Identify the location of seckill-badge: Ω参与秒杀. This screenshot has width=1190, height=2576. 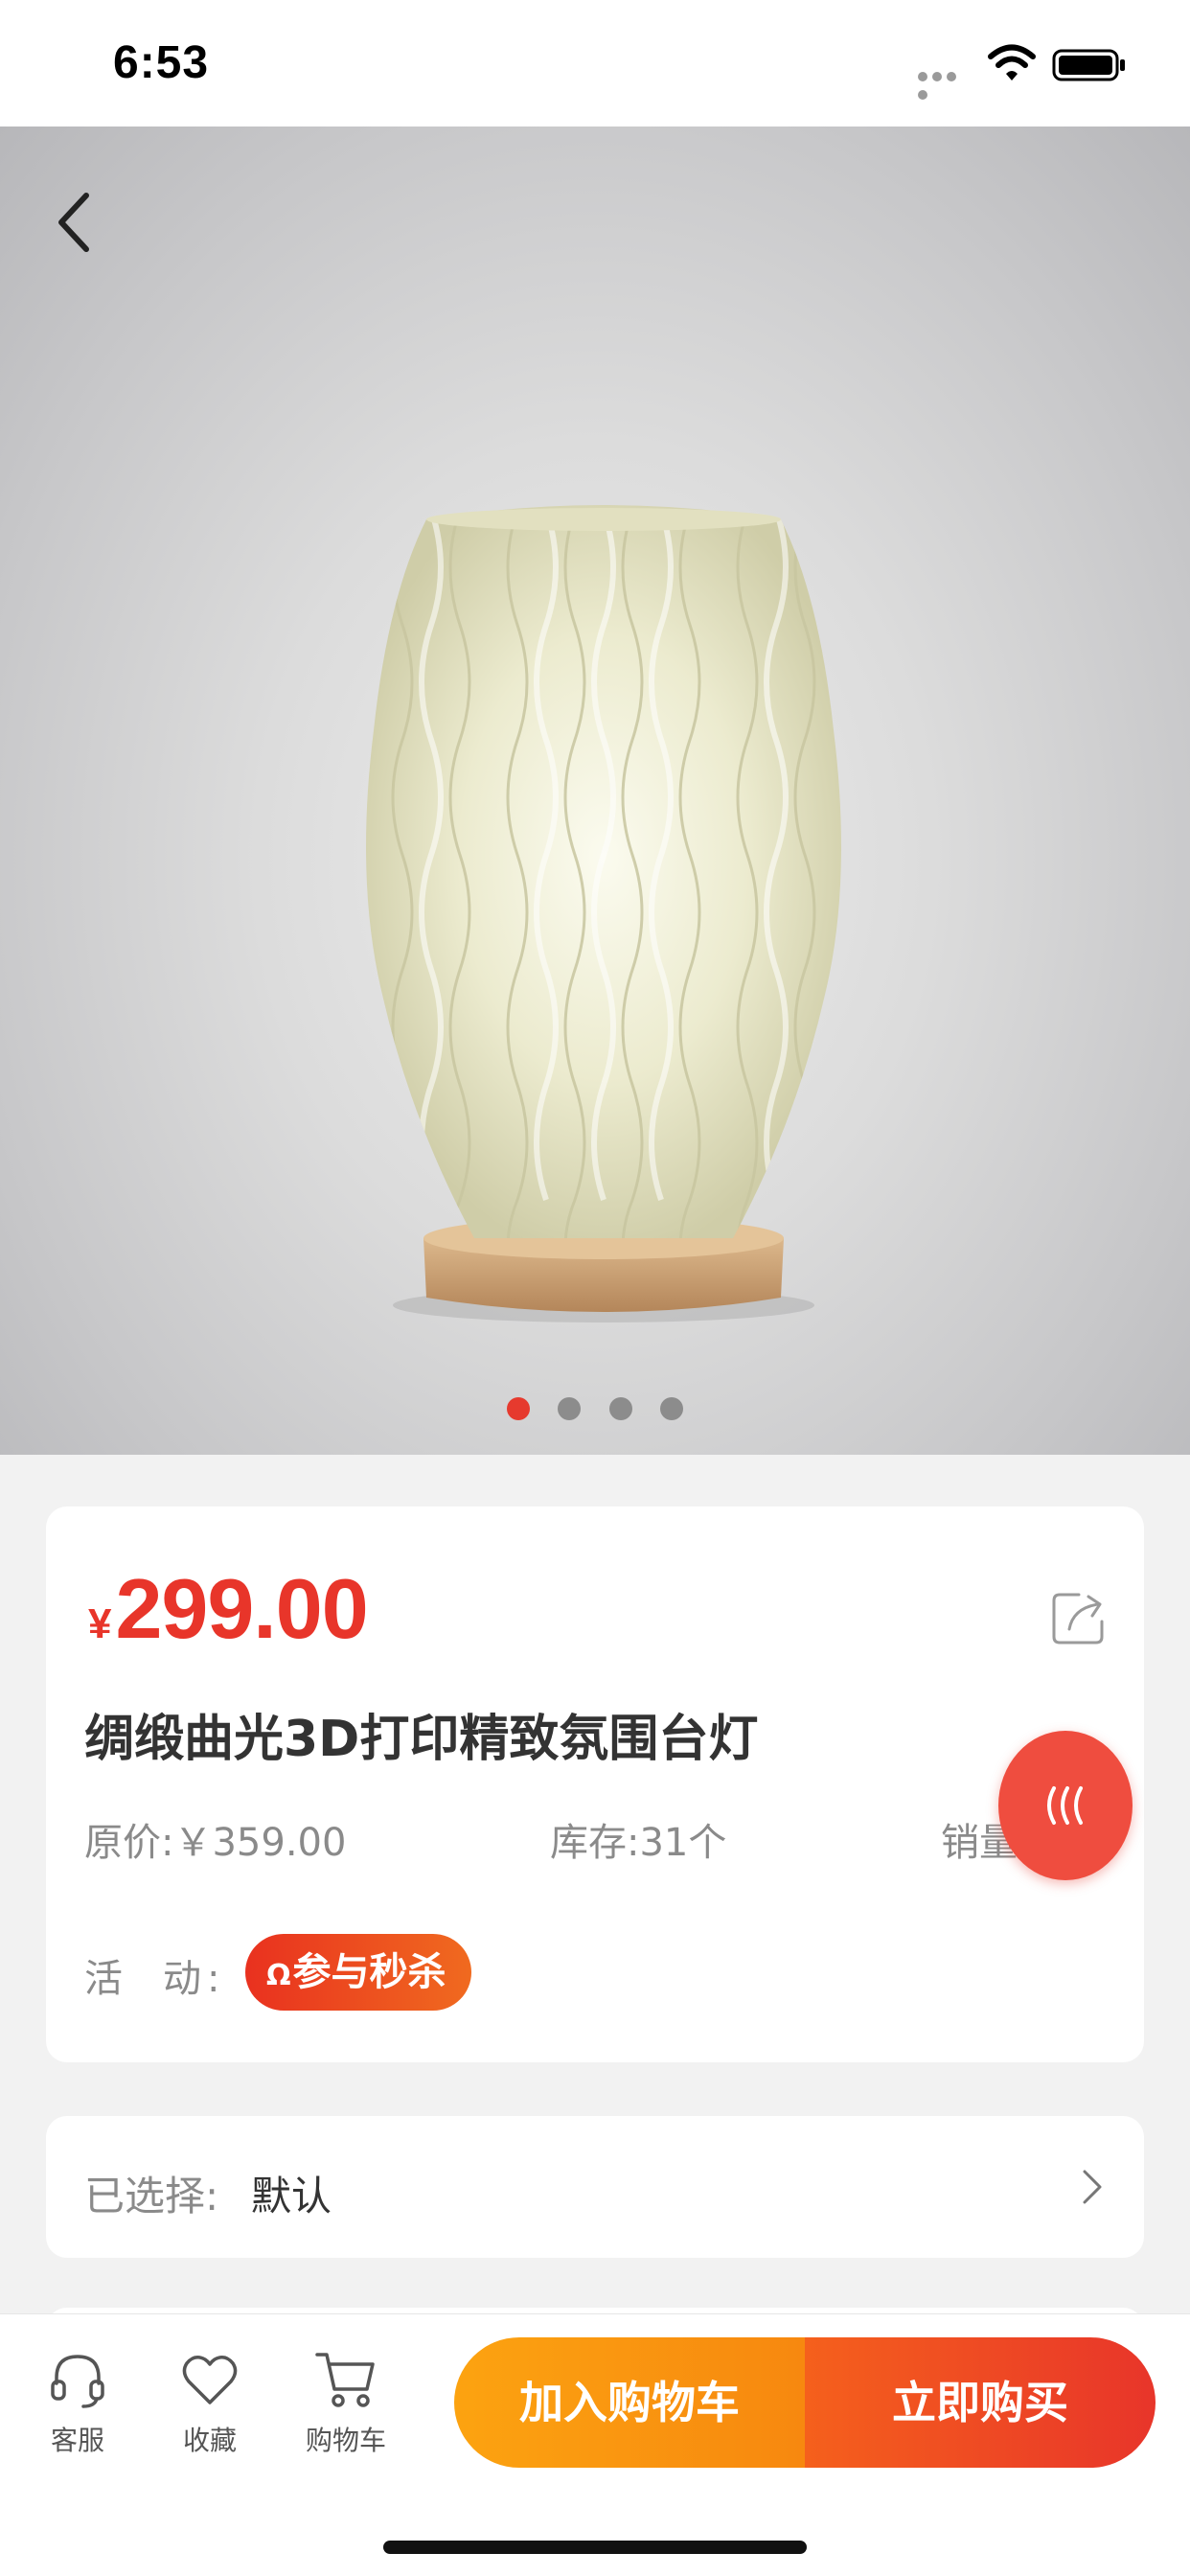
(358, 1973).